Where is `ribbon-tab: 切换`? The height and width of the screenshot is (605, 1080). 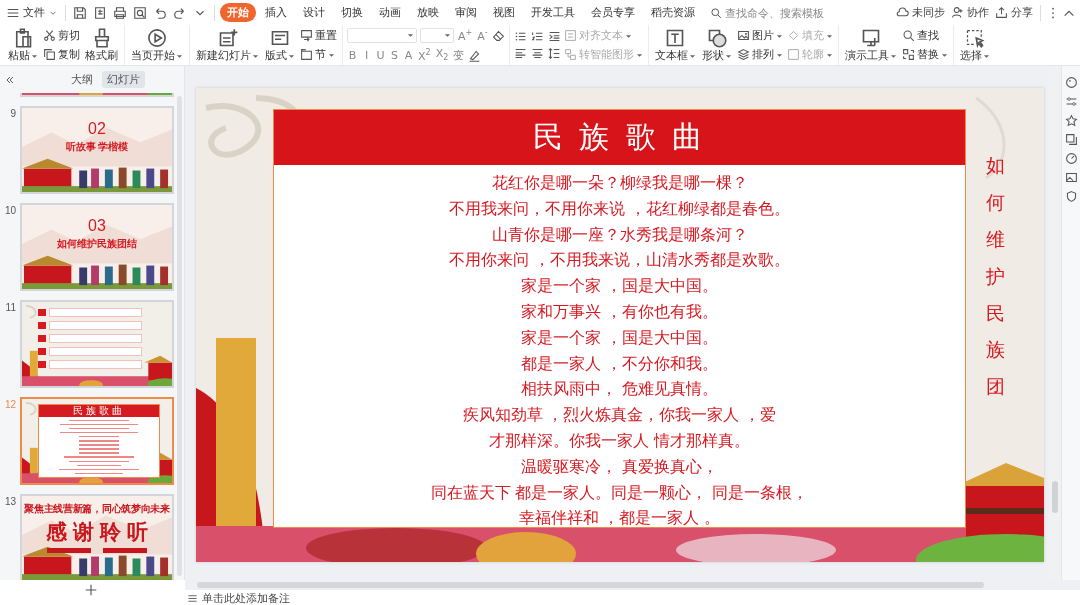
ribbon-tab: 切换 is located at coordinates (352, 12).